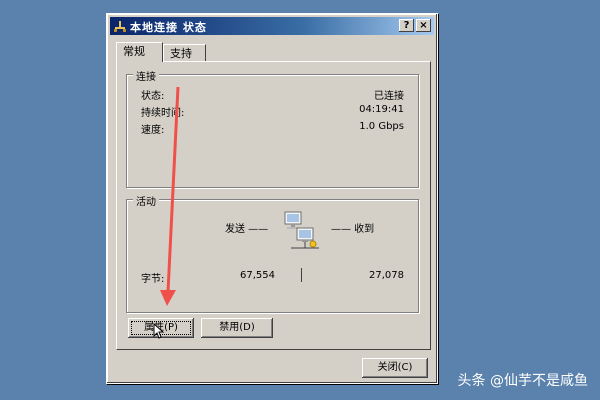  Describe the element at coordinates (153, 130) in the screenshot. I see `speed-label: 速度:` at that location.